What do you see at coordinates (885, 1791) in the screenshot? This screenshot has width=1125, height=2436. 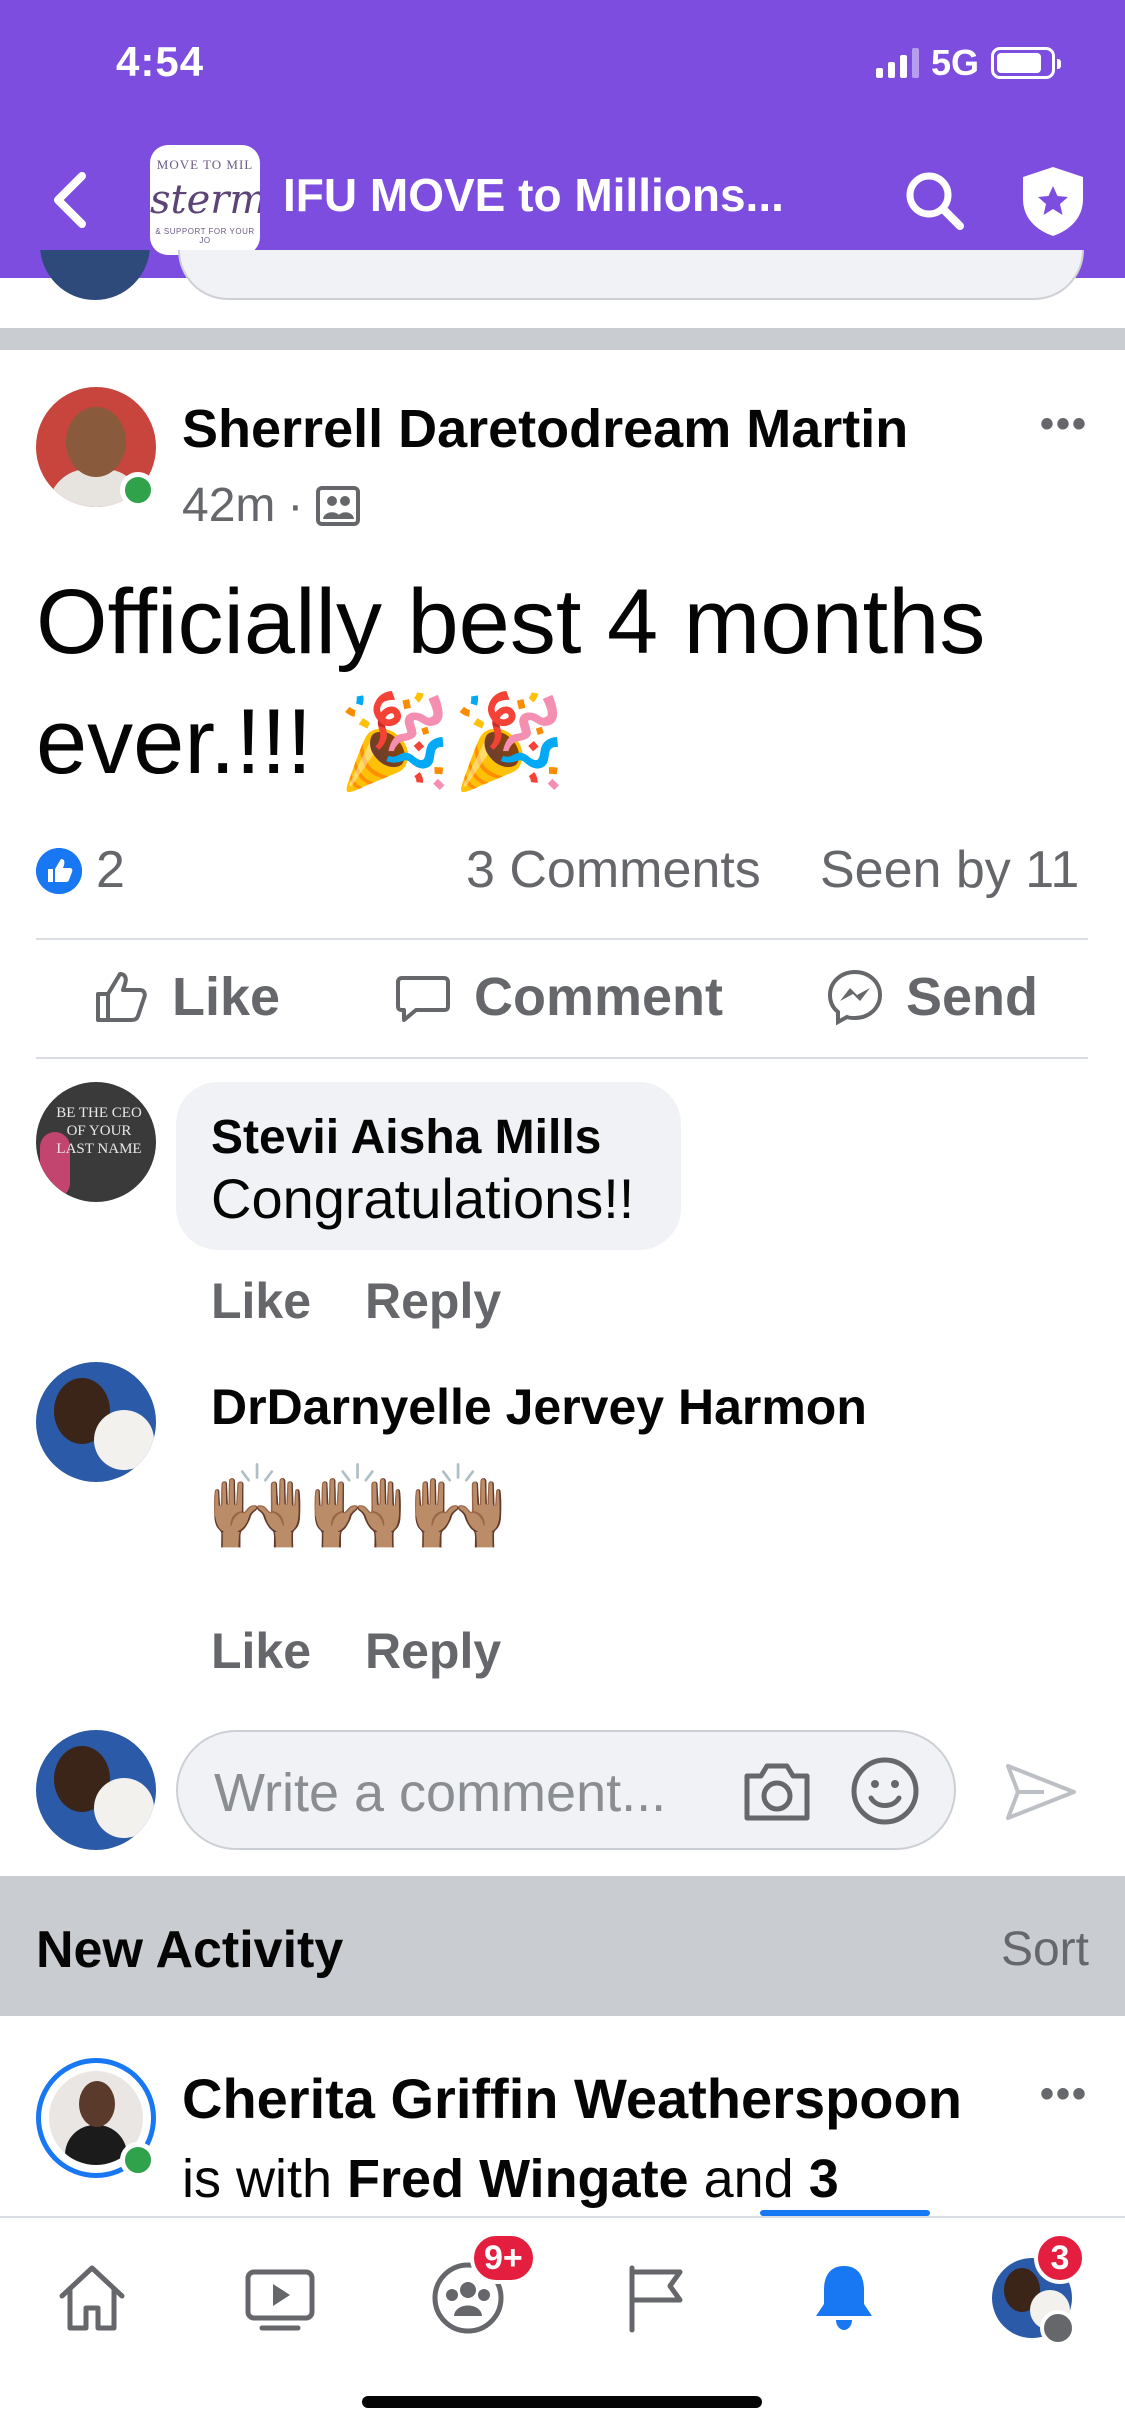 I see `emoji-icon` at bounding box center [885, 1791].